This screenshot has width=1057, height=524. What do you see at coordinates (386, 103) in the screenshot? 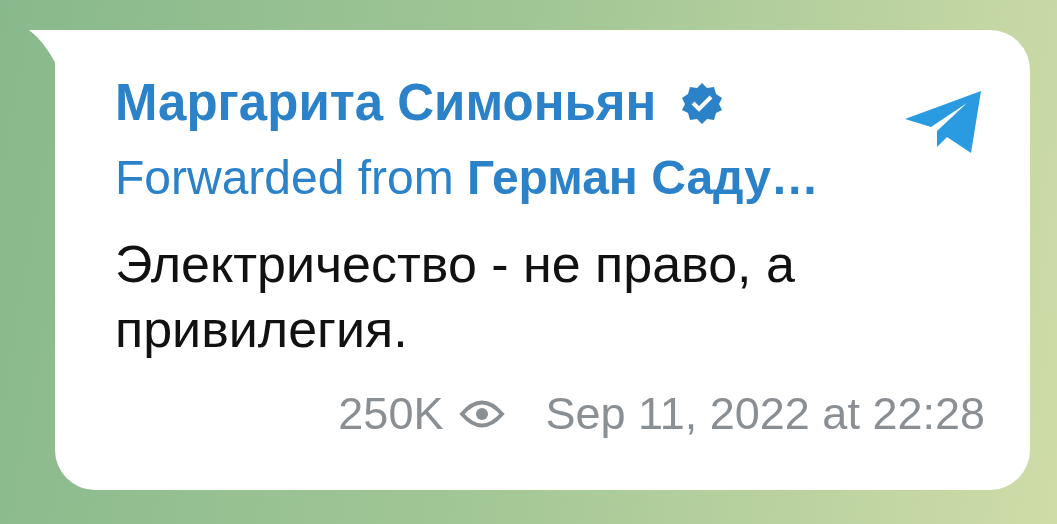
I see `author-name: Маргарита Симоньян` at bounding box center [386, 103].